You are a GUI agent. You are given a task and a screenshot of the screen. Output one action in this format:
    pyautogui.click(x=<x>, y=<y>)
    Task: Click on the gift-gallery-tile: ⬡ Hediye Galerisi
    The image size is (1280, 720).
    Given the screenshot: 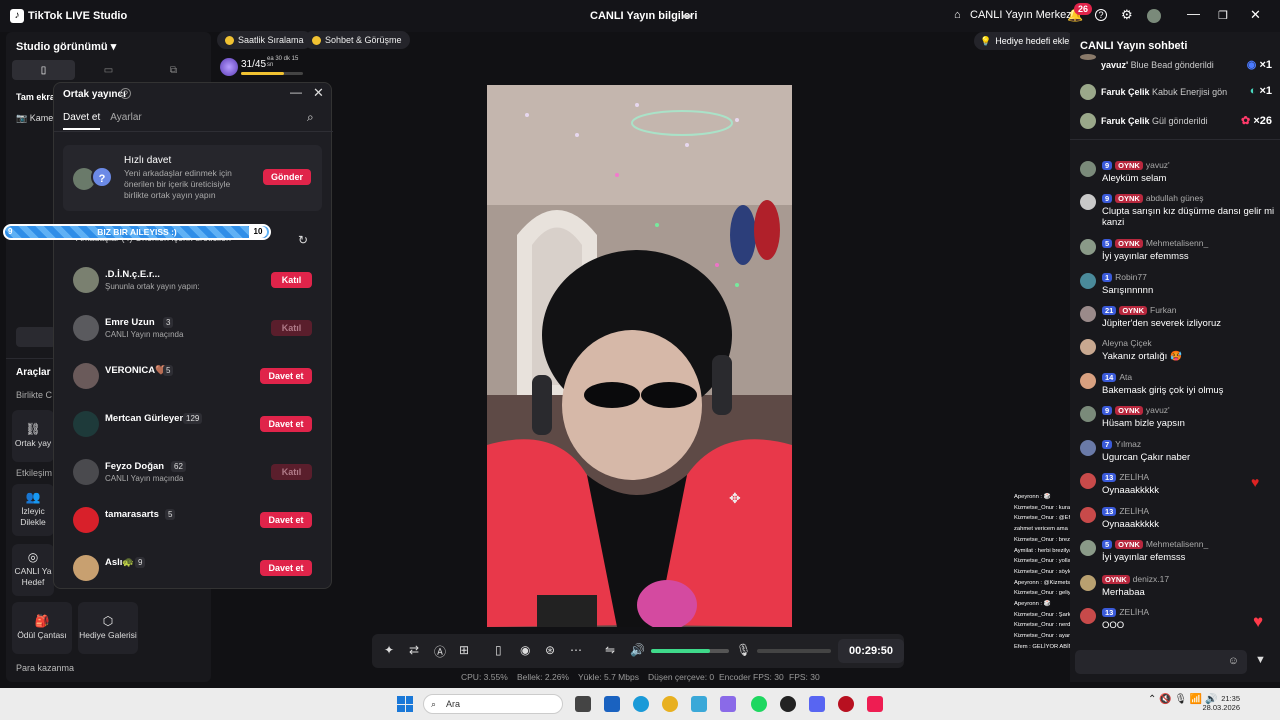 What is the action you would take?
    pyautogui.click(x=108, y=628)
    